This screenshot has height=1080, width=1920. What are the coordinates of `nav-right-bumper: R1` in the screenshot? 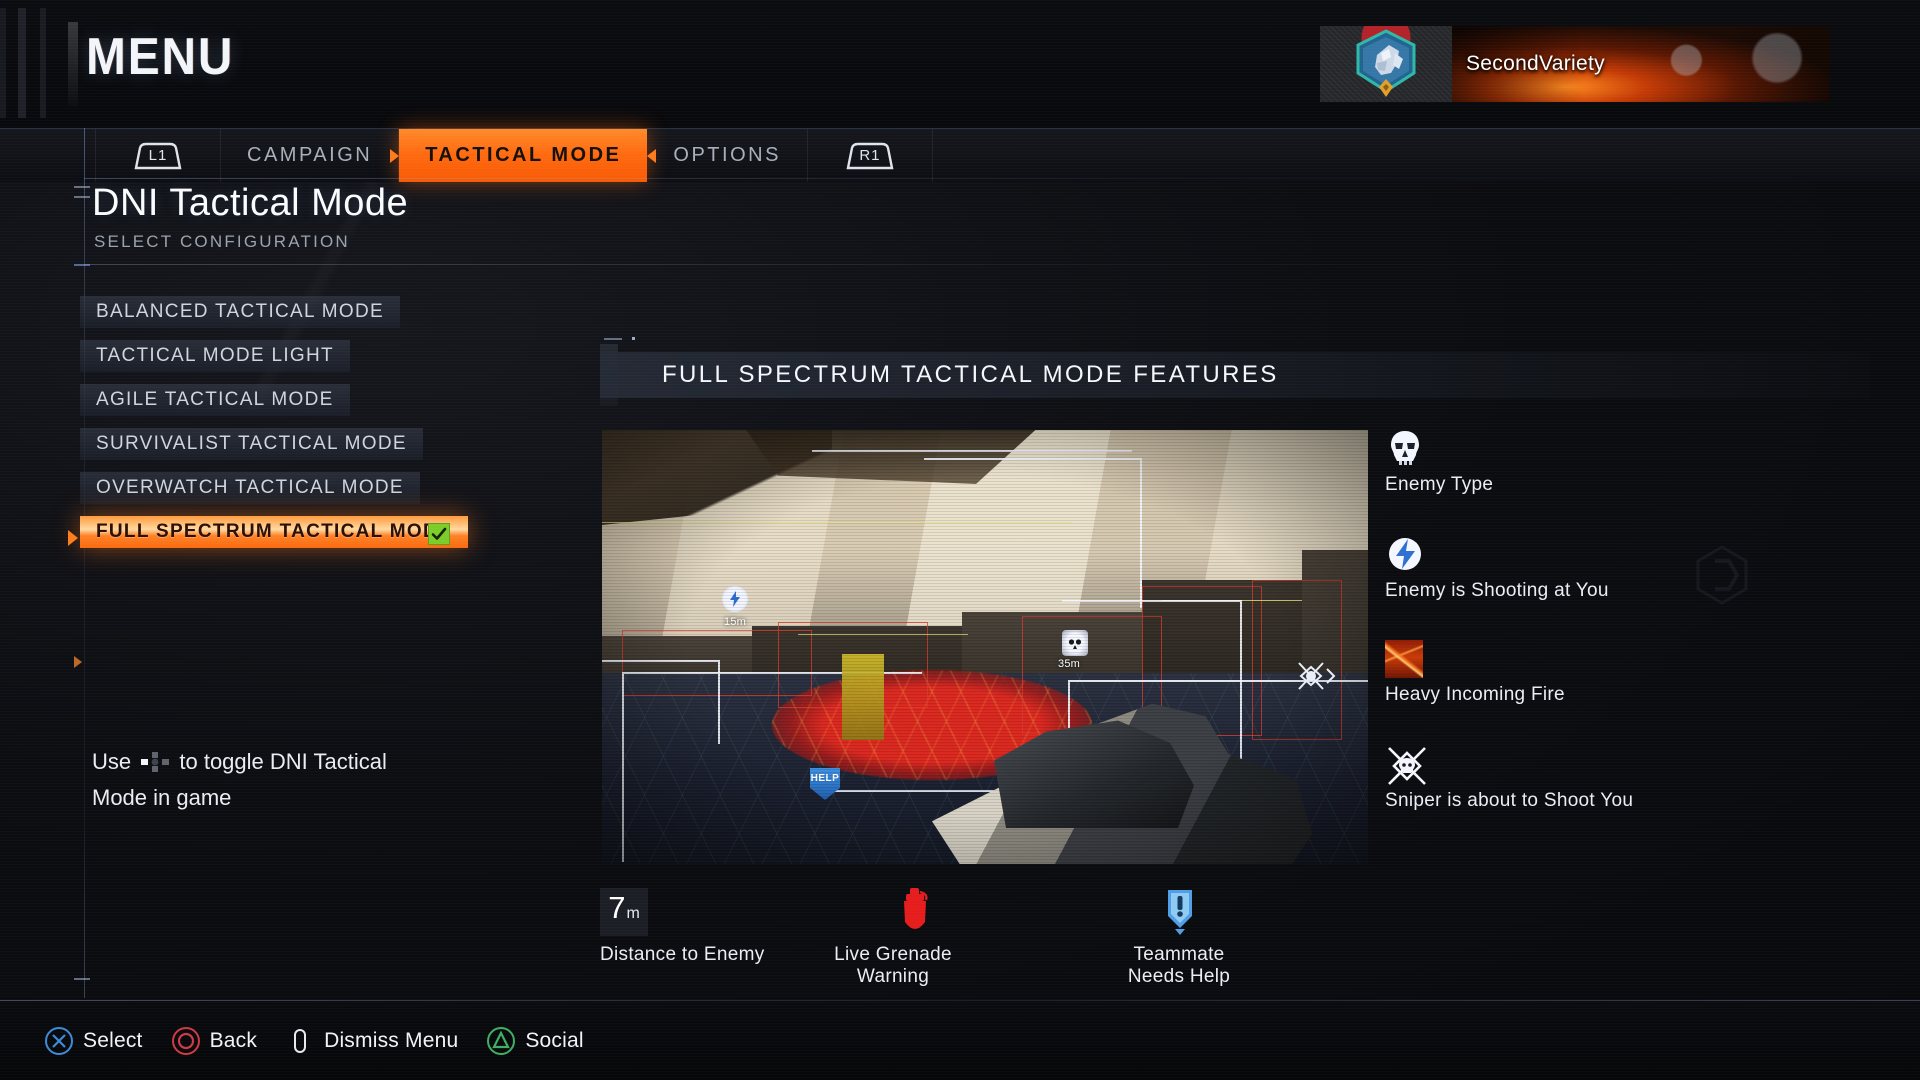 It's located at (870, 155).